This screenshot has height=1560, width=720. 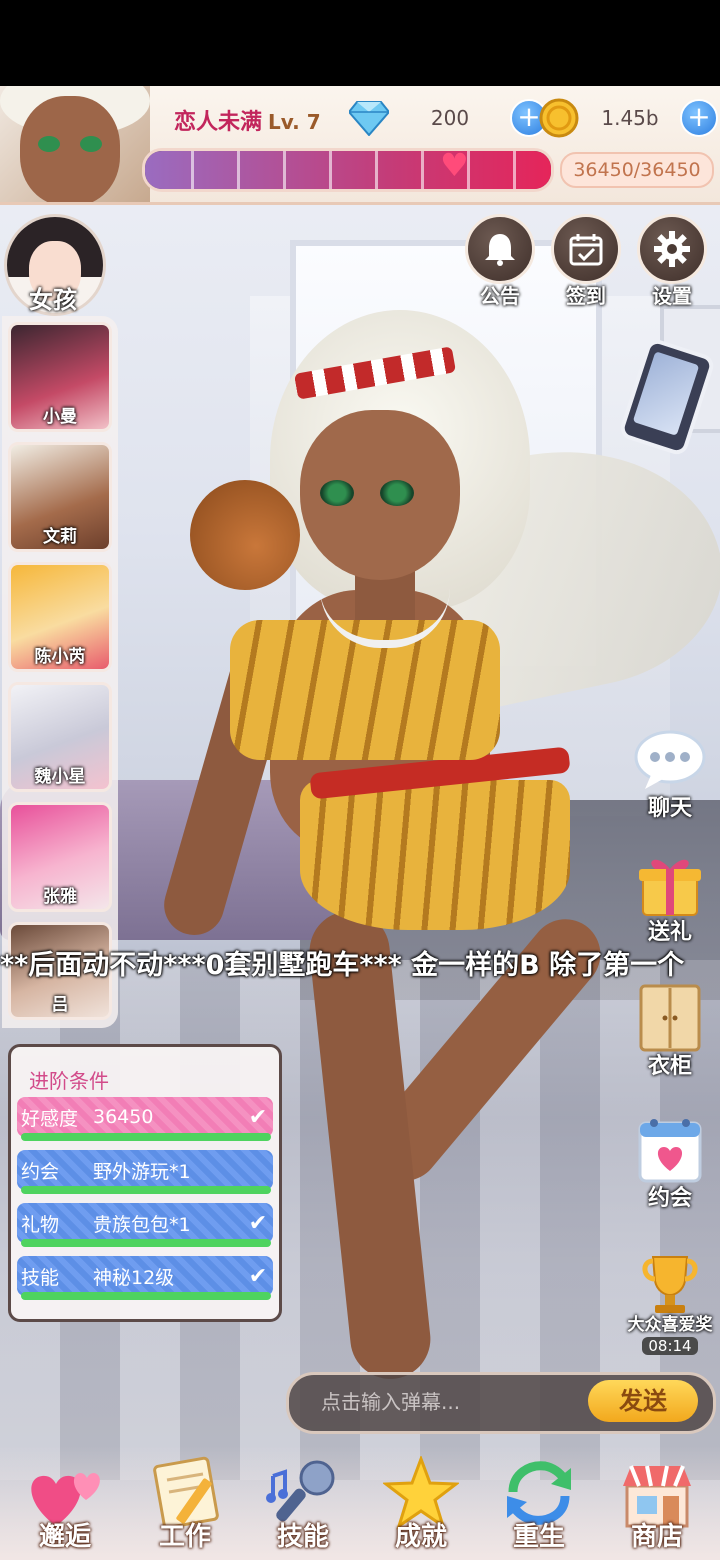 What do you see at coordinates (672, 249) in the screenshot?
I see `gear-icon` at bounding box center [672, 249].